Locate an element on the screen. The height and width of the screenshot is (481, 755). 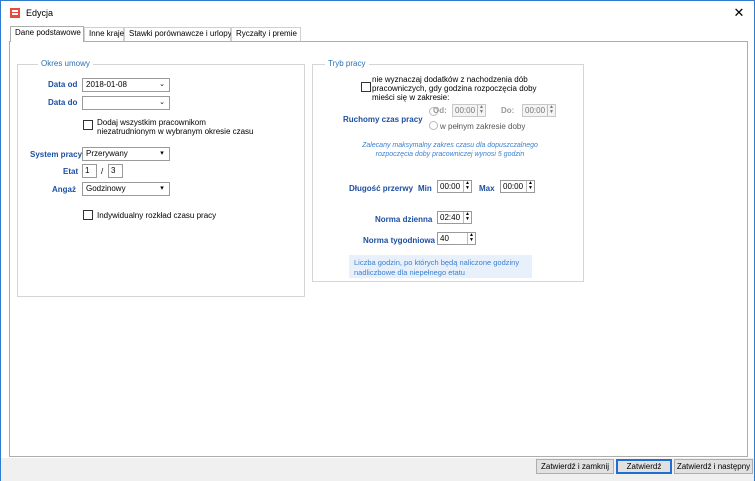
data-do-label: Data do is located at coordinates (63, 102).